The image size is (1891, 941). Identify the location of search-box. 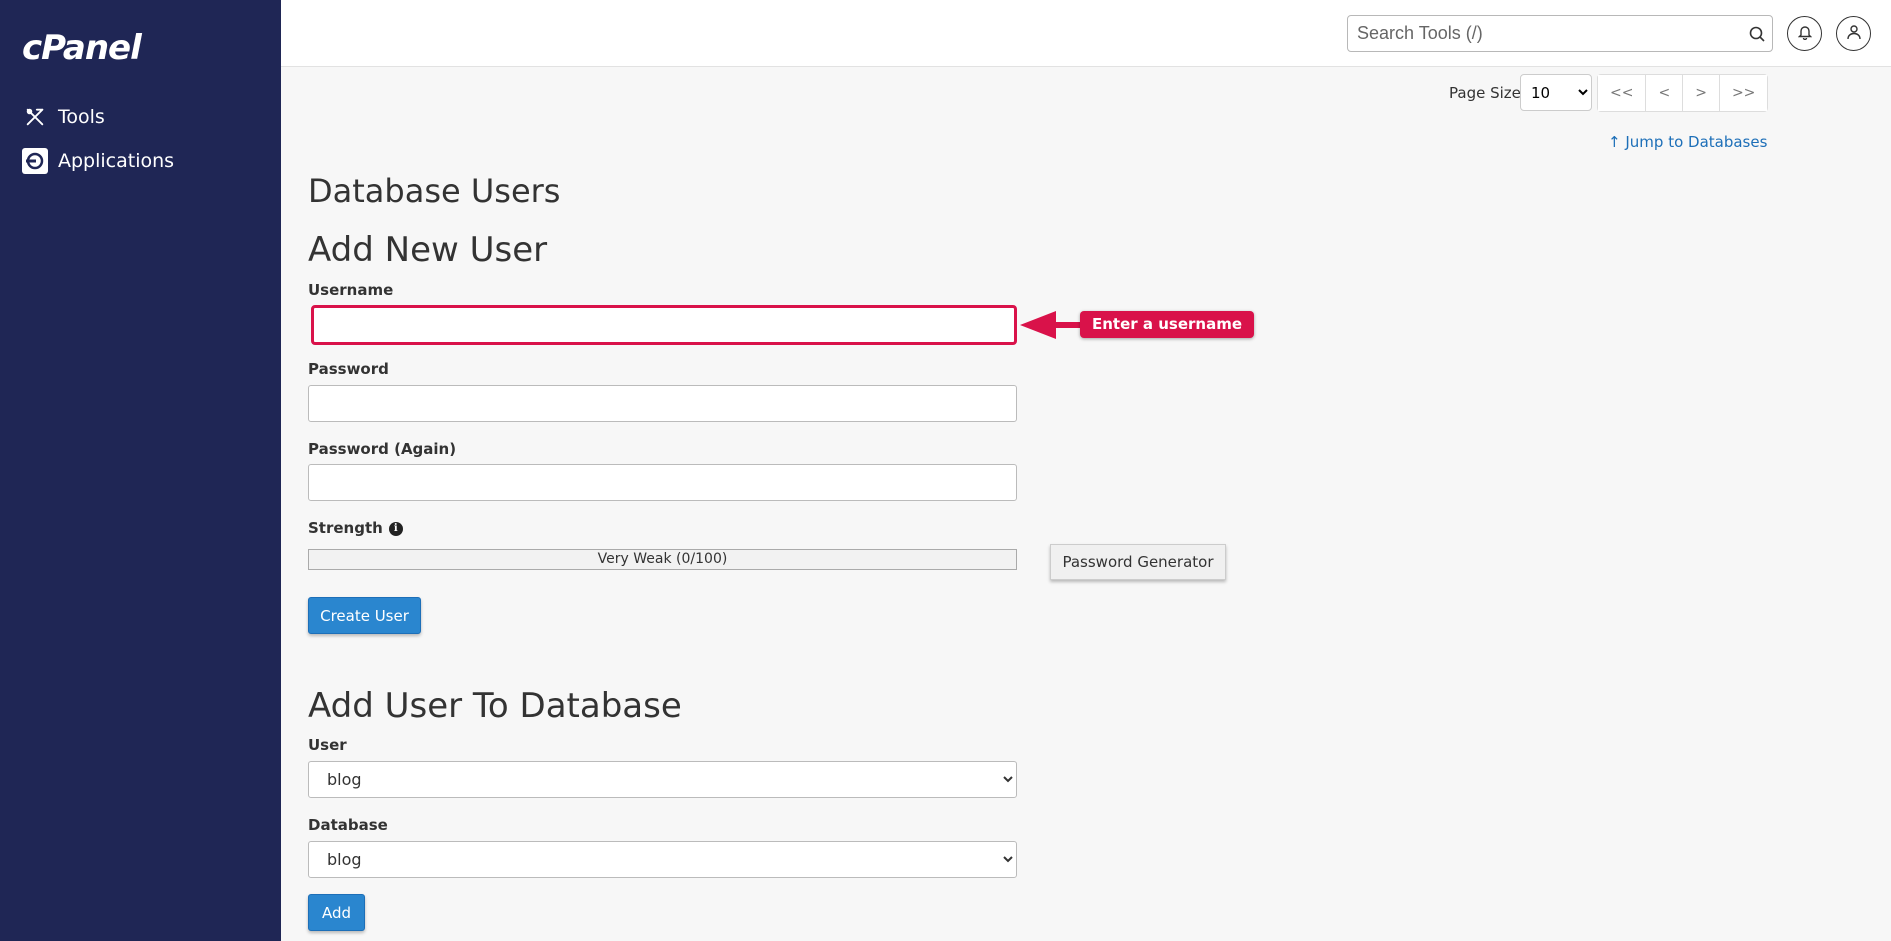
(1560, 33).